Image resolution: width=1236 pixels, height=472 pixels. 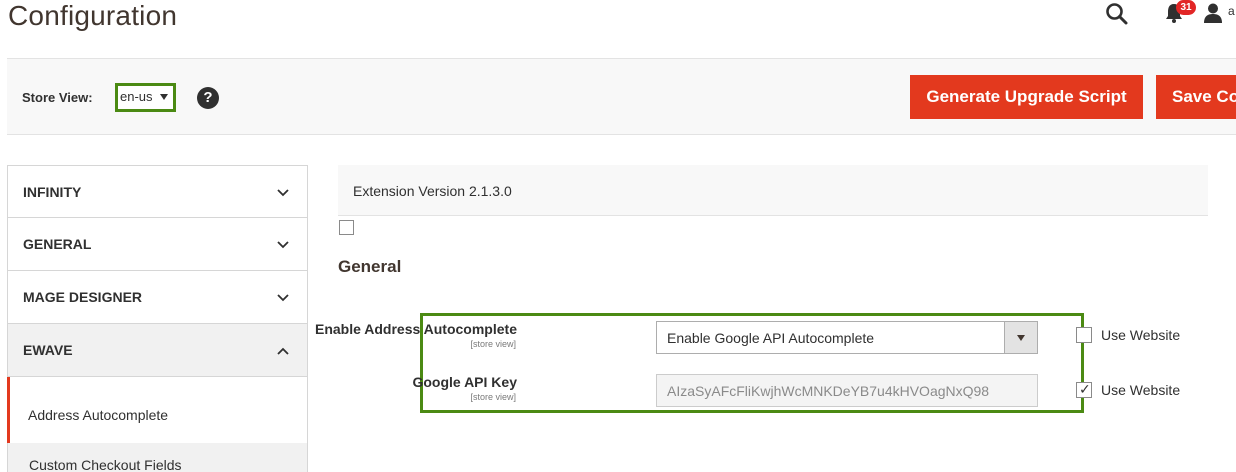 What do you see at coordinates (48, 350) in the screenshot?
I see `sidebar-section-label: EWAVE` at bounding box center [48, 350].